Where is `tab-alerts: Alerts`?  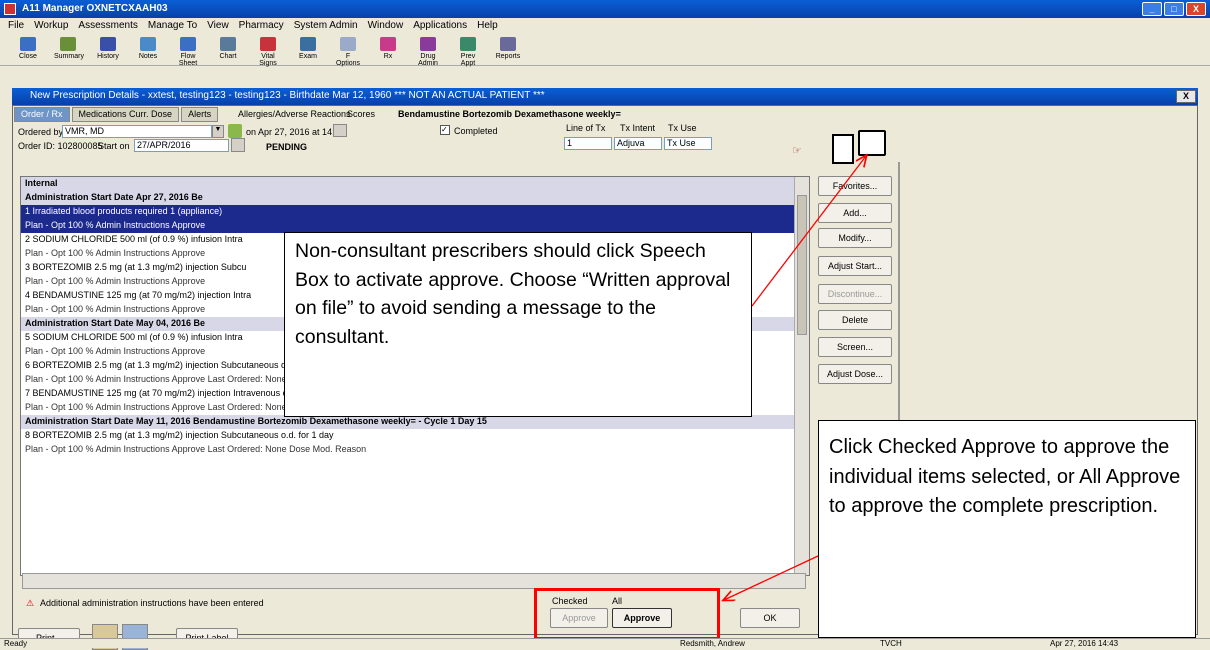
tab-alerts: Alerts is located at coordinates (200, 114).